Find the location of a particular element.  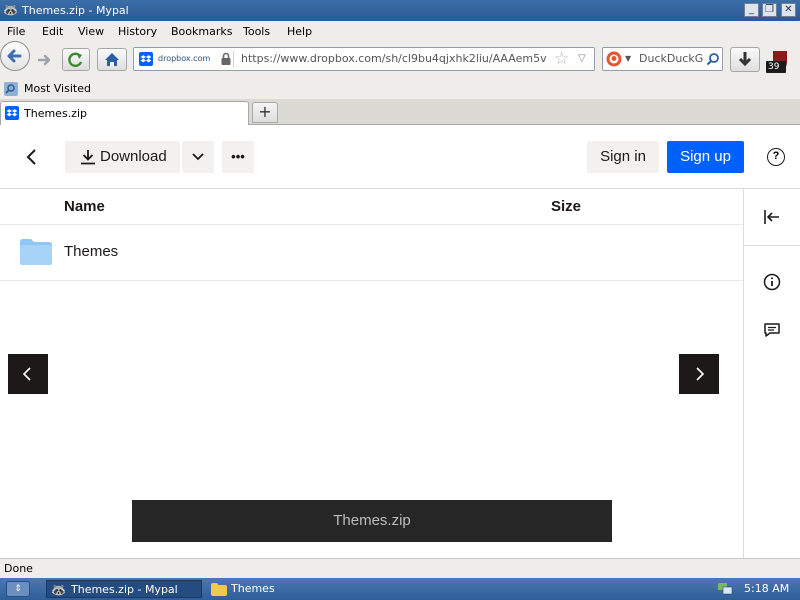

download-icon is located at coordinates (88, 157).